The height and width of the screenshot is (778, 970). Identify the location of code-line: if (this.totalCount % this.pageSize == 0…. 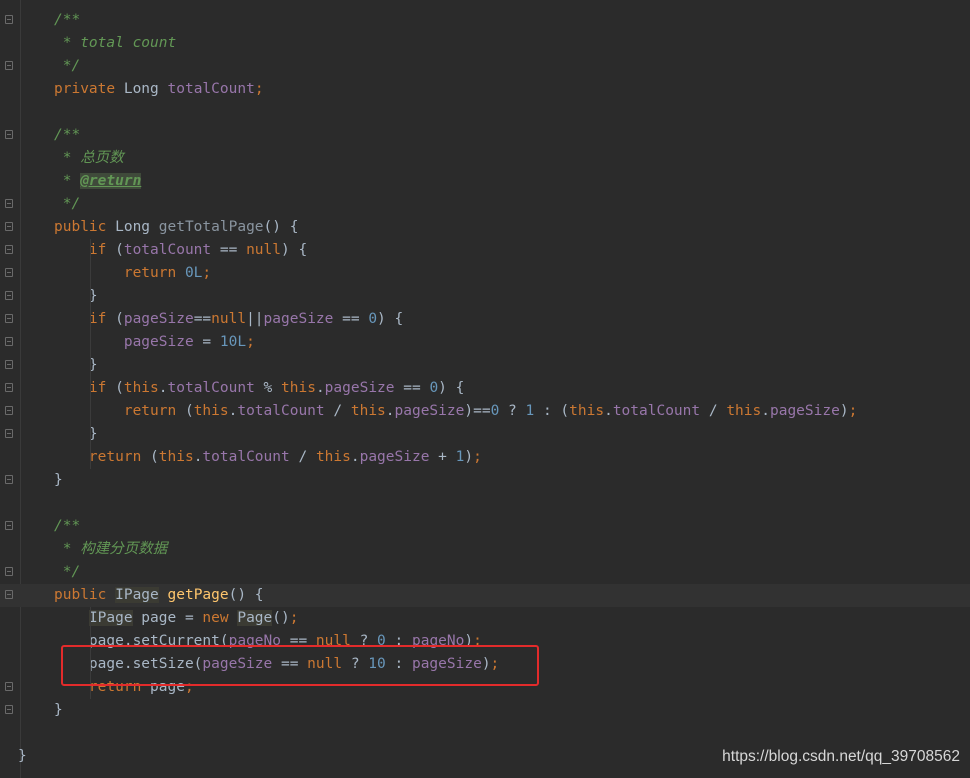
(485, 388).